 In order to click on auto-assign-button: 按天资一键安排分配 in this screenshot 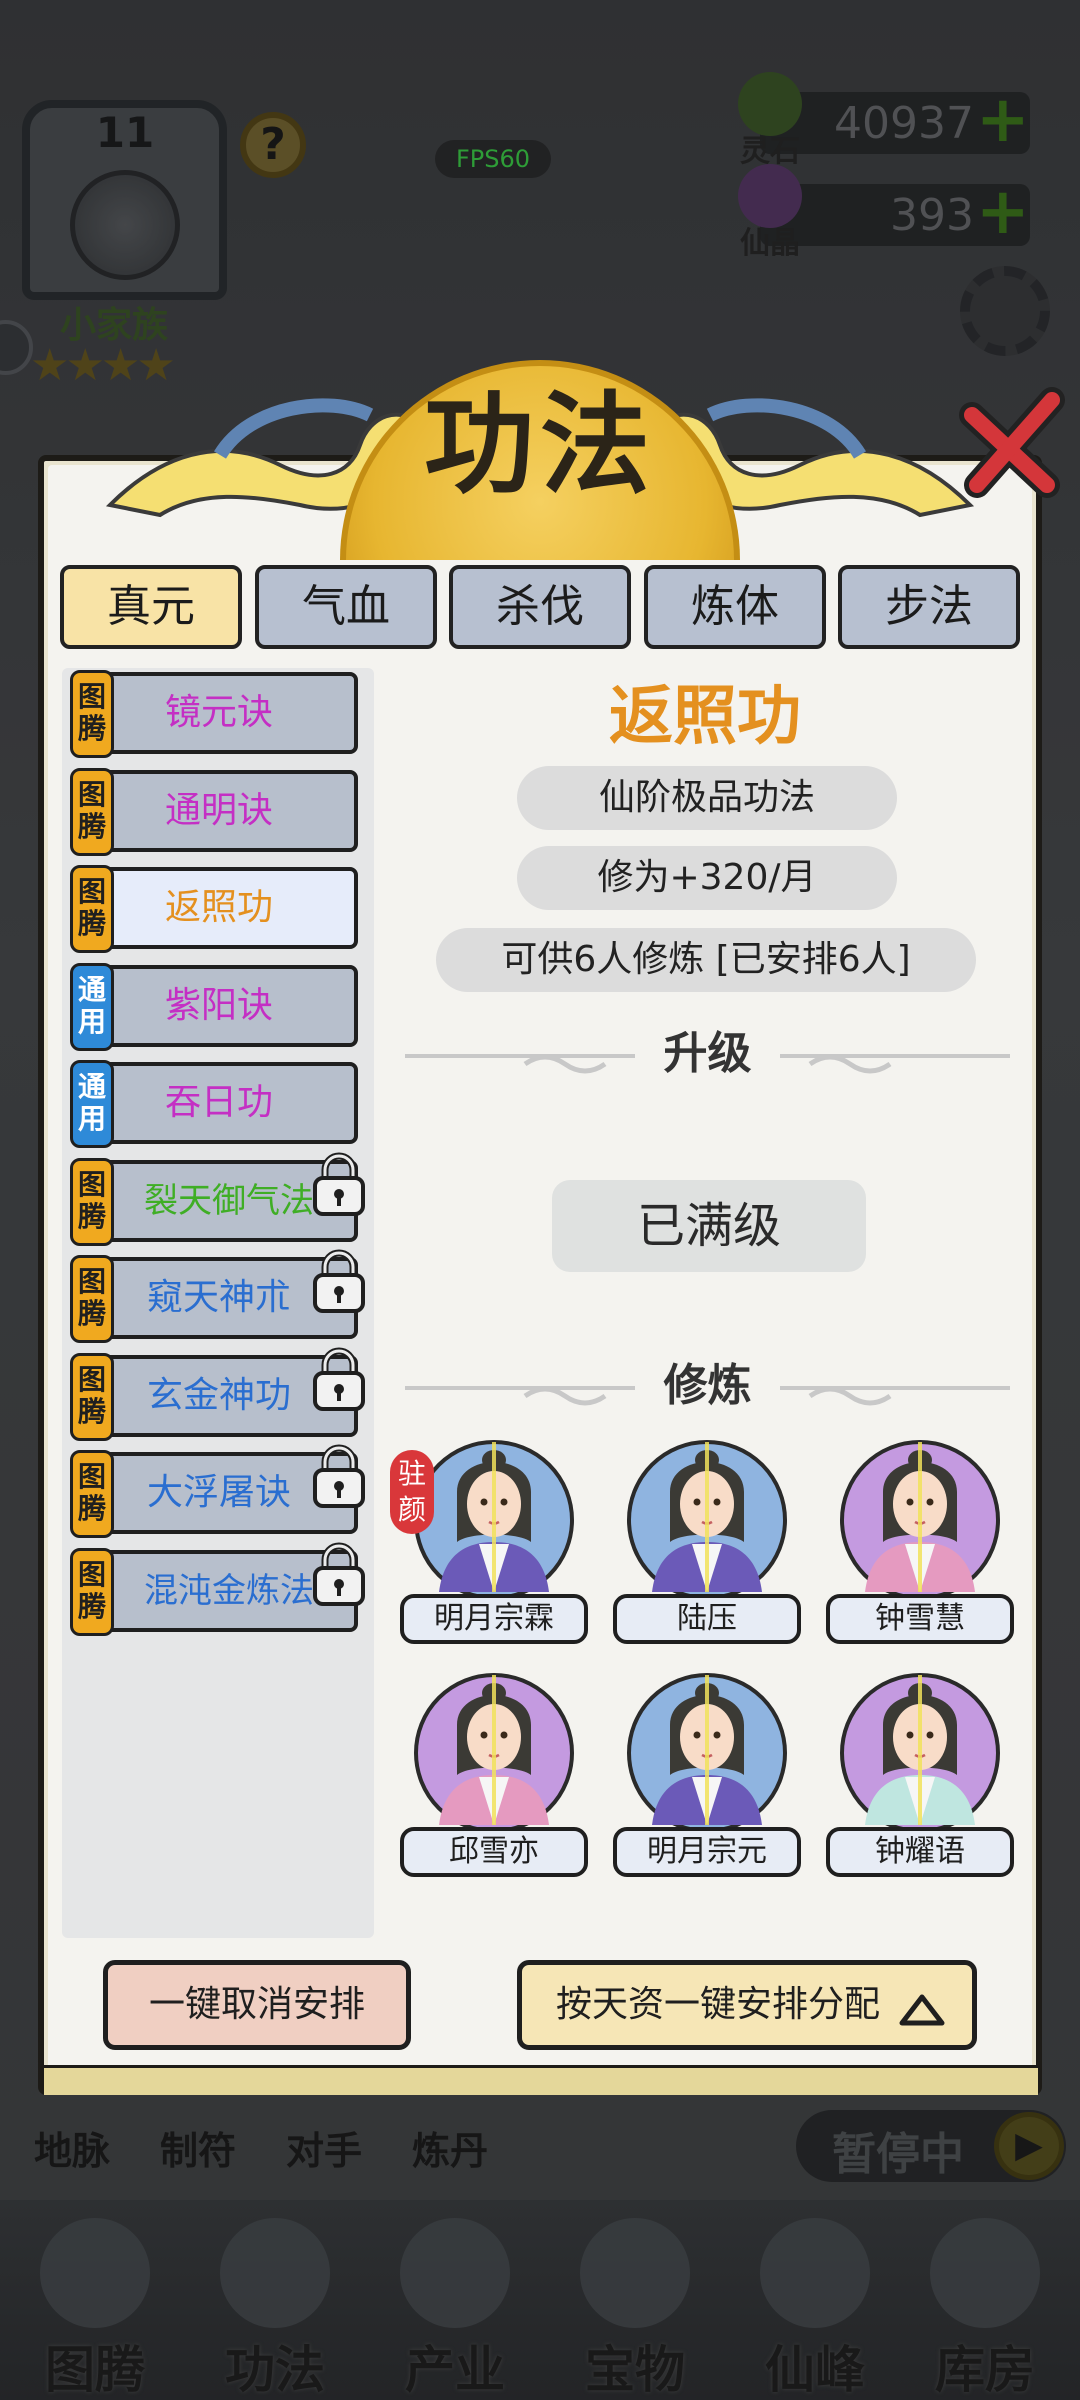, I will do `click(747, 2005)`.